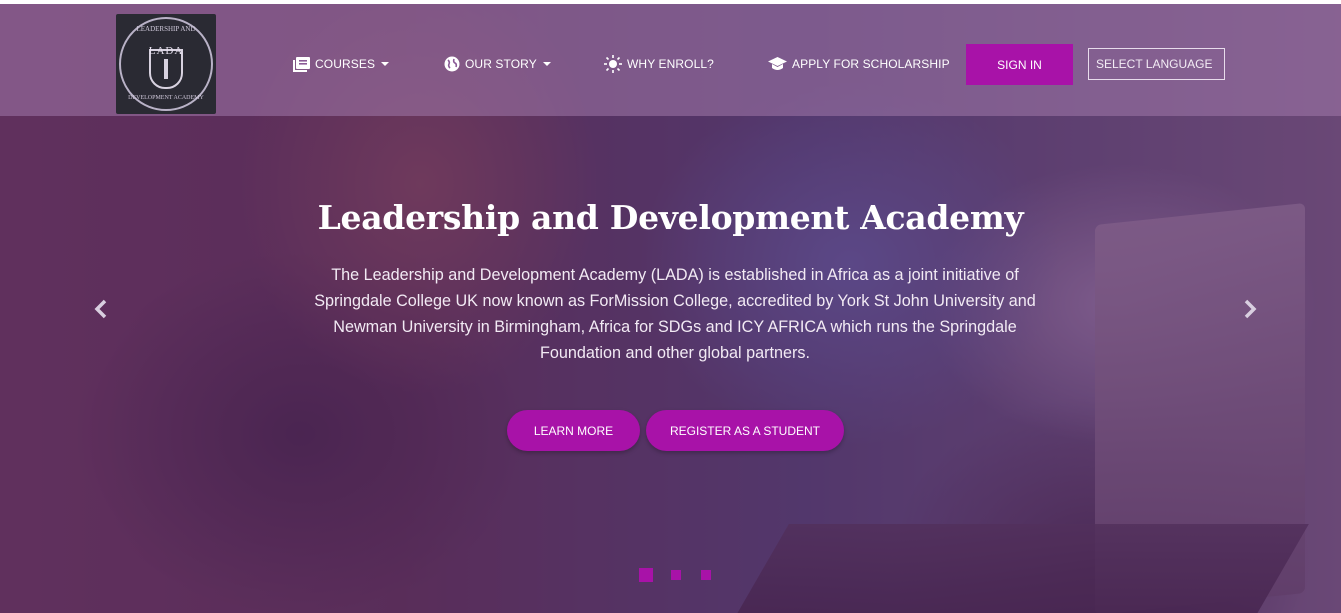 The width and height of the screenshot is (1341, 613). I want to click on logo-arc-bottom-text: DEVELOPMENT ACADEMY, so click(166, 98).